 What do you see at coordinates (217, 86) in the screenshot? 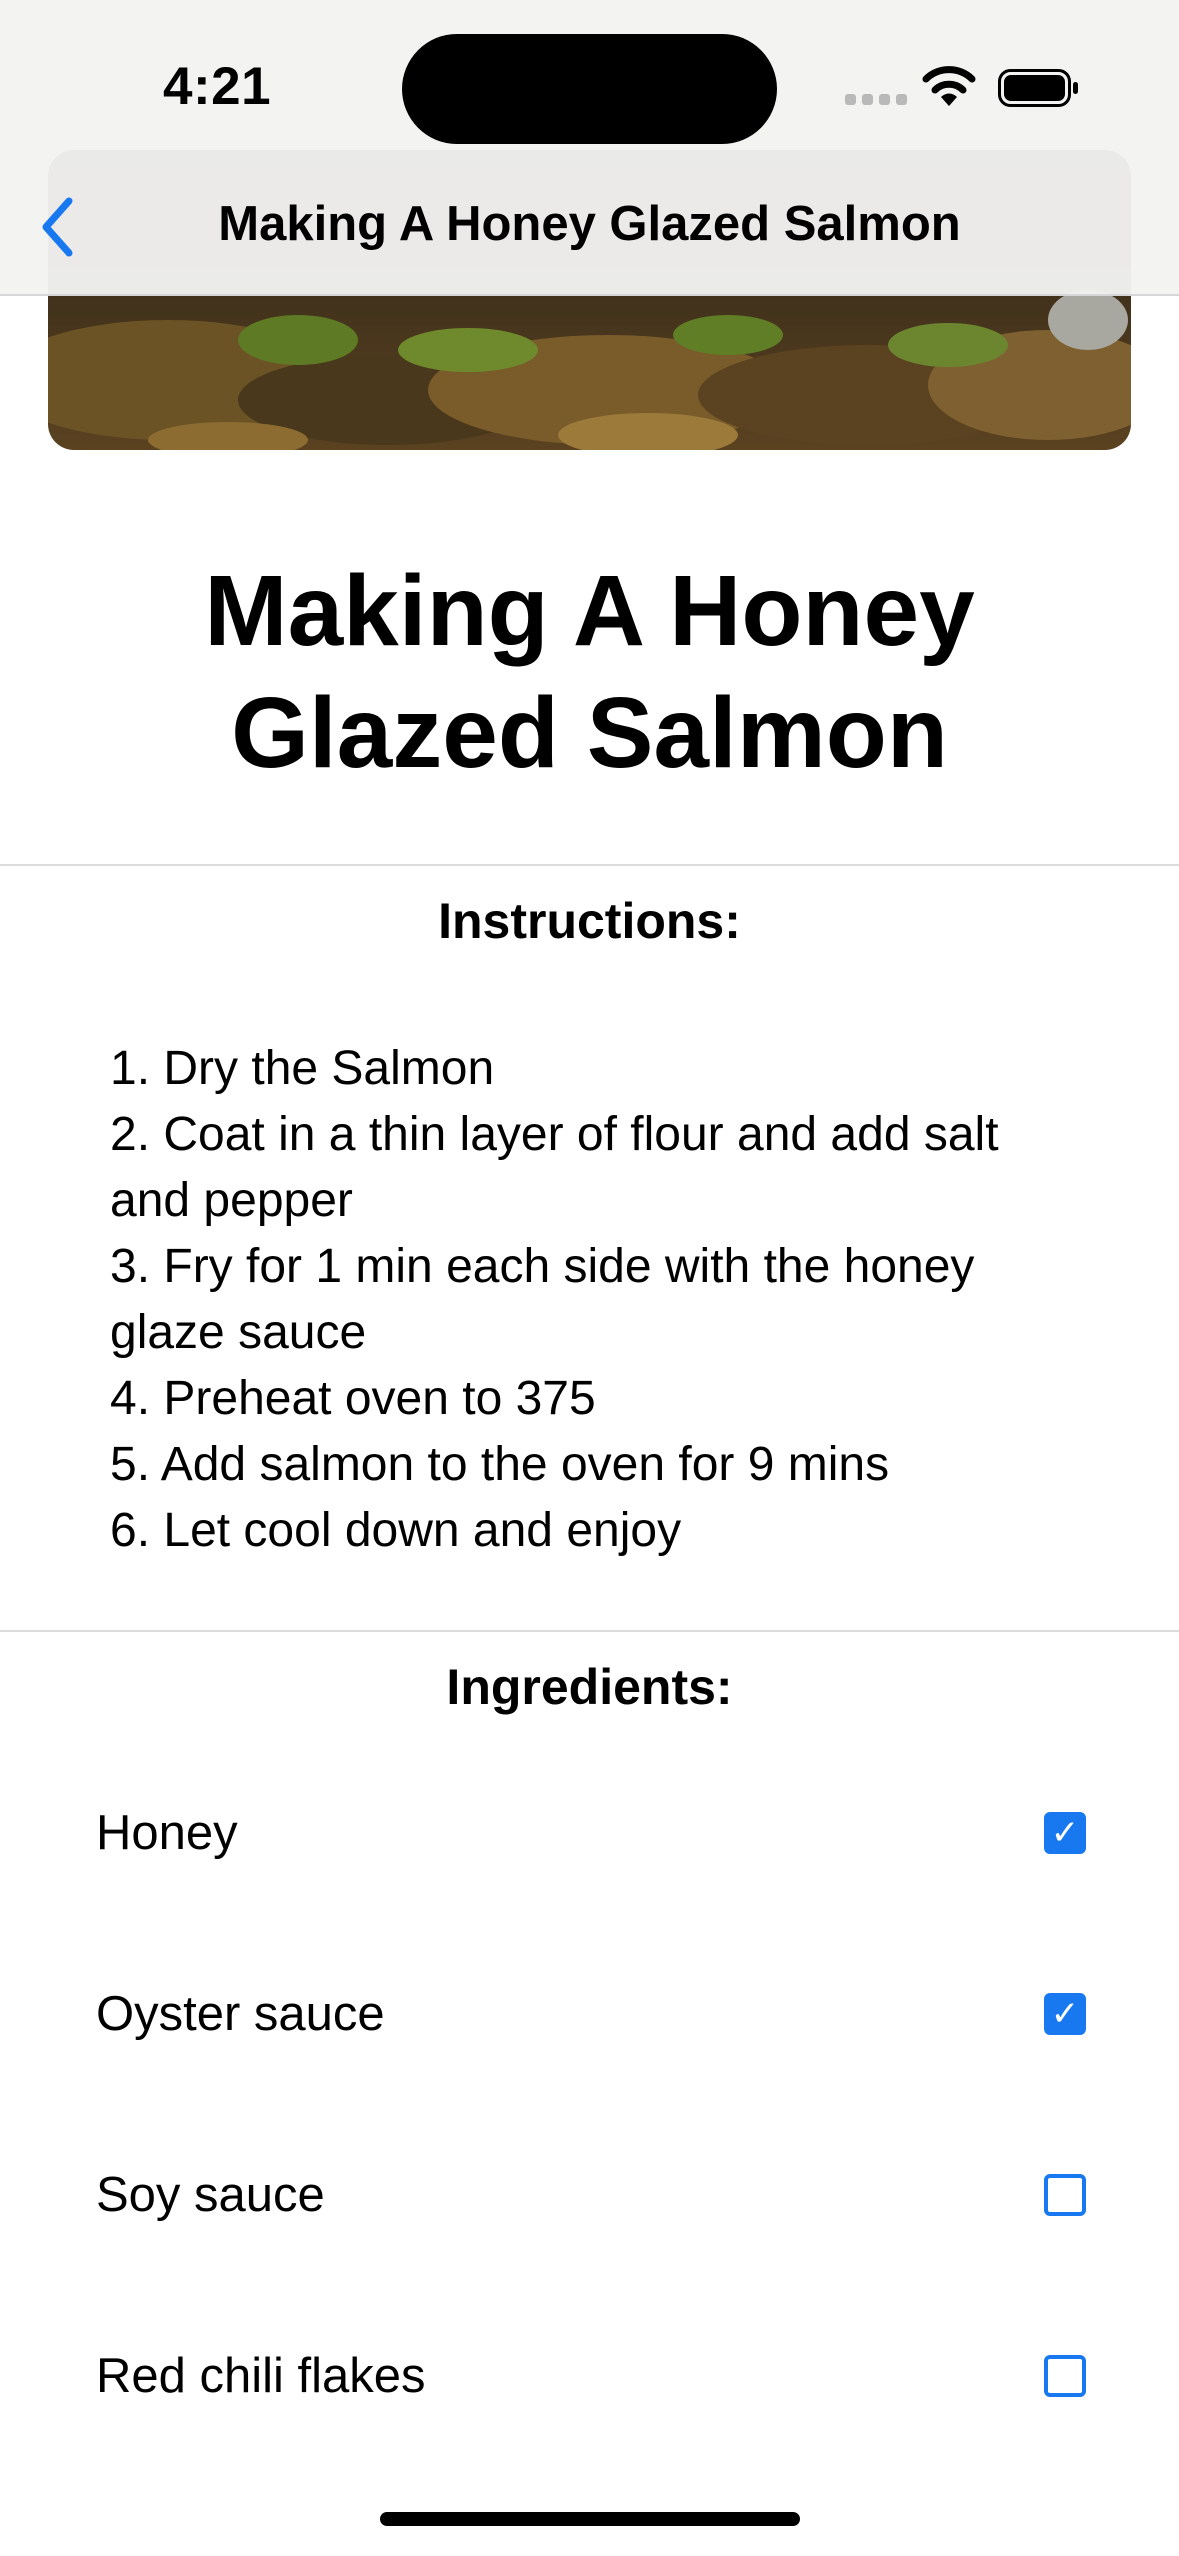
I see `status-time: 4:21` at bounding box center [217, 86].